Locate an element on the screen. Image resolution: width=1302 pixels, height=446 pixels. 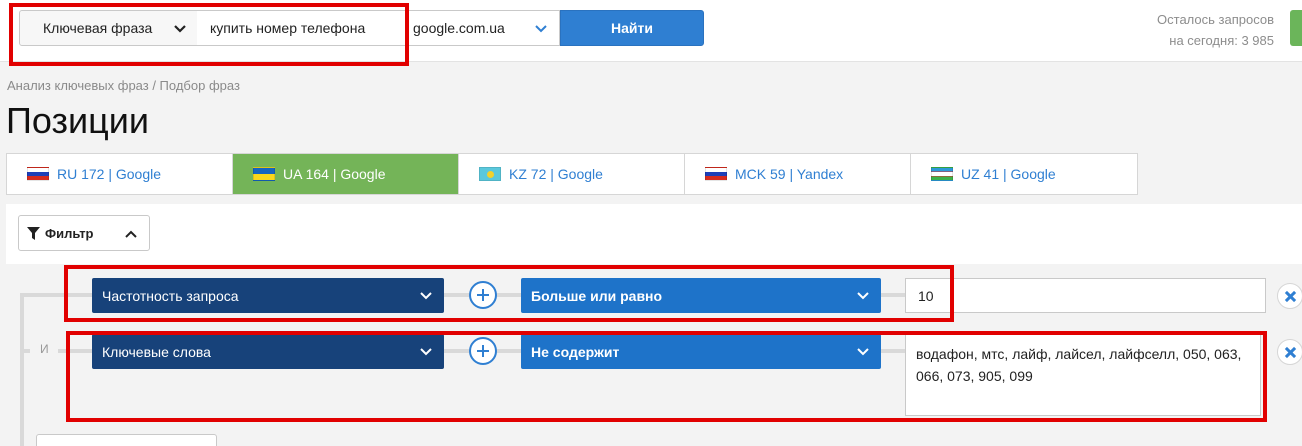
quota-line-2: на сегодня: 3 985 is located at coordinates (1221, 40).